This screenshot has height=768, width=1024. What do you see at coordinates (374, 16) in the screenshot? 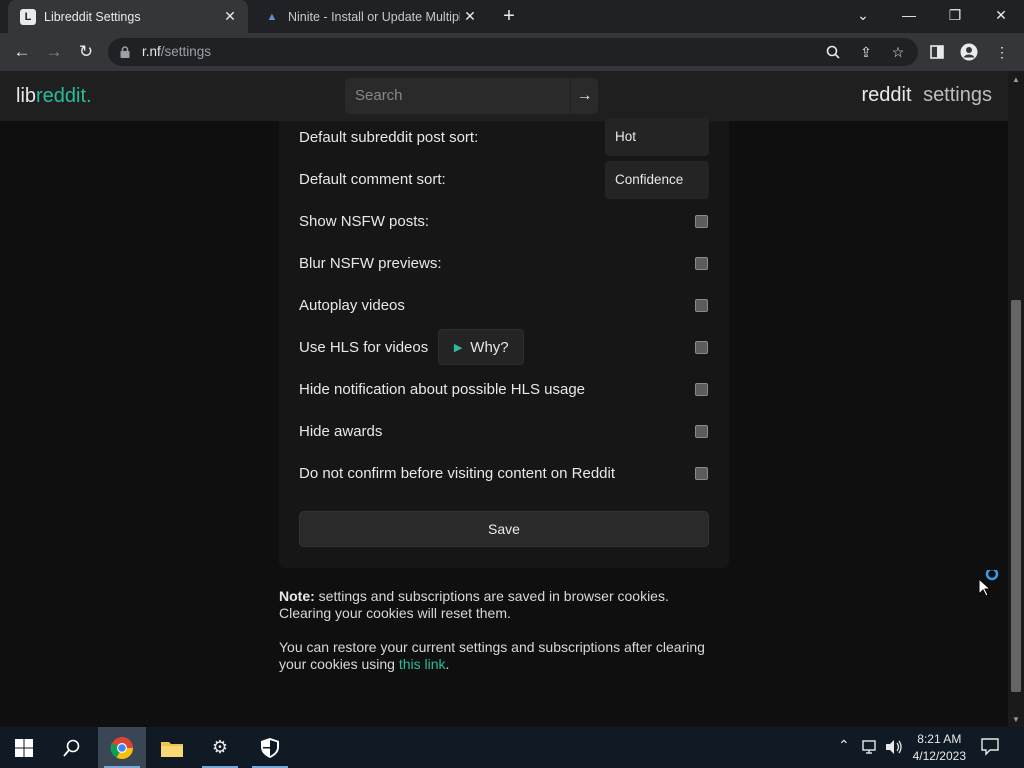
I see `tab-title: Ninite - Install or Update Multiple` at bounding box center [374, 16].